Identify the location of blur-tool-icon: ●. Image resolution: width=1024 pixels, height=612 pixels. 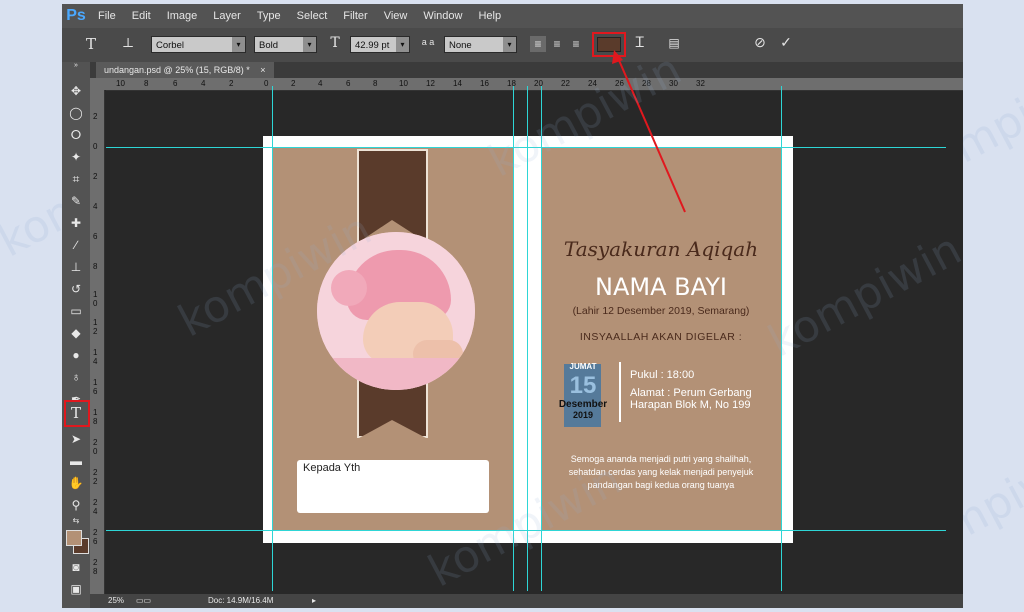
(76, 355).